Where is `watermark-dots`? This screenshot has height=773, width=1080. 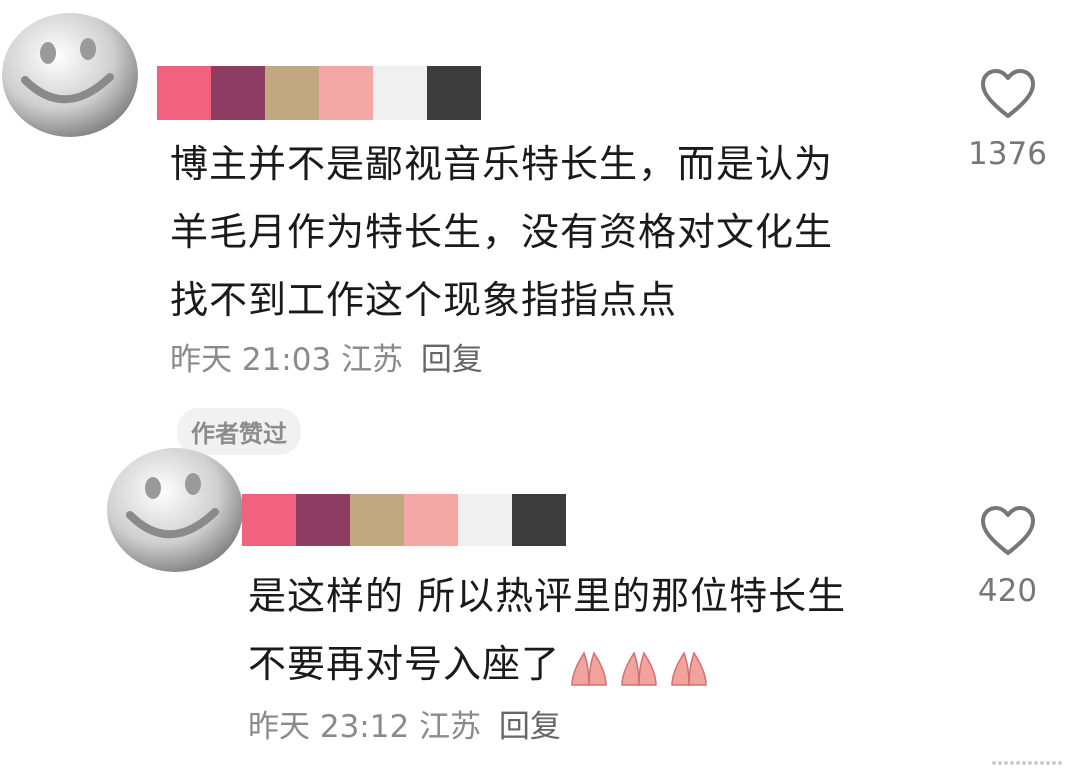 watermark-dots is located at coordinates (1027, 763).